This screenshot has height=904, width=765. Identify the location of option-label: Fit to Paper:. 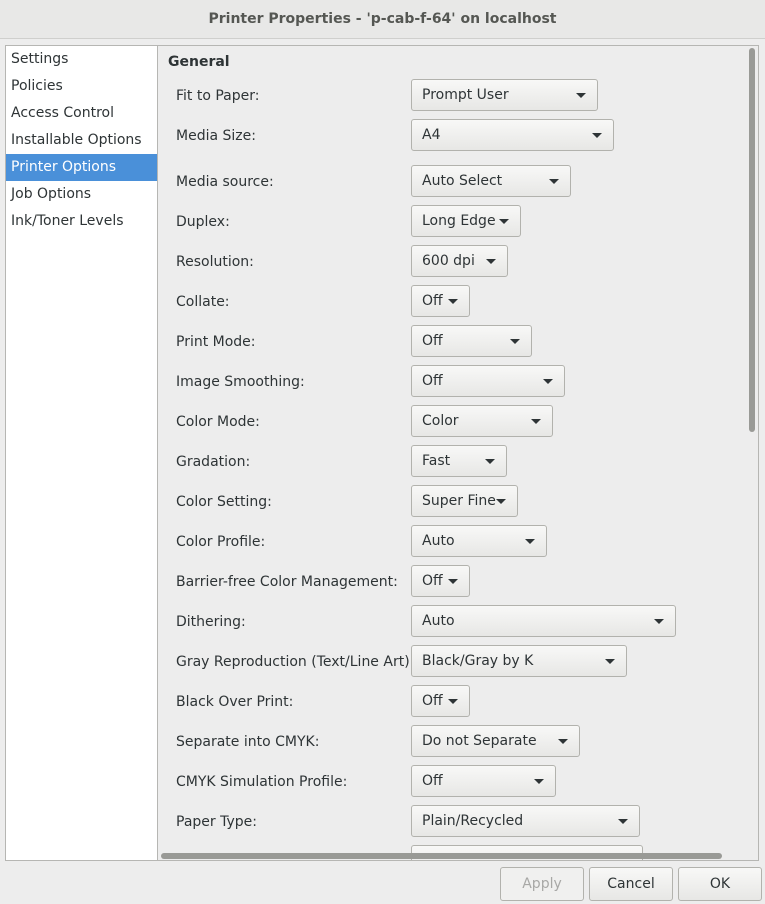
(218, 96).